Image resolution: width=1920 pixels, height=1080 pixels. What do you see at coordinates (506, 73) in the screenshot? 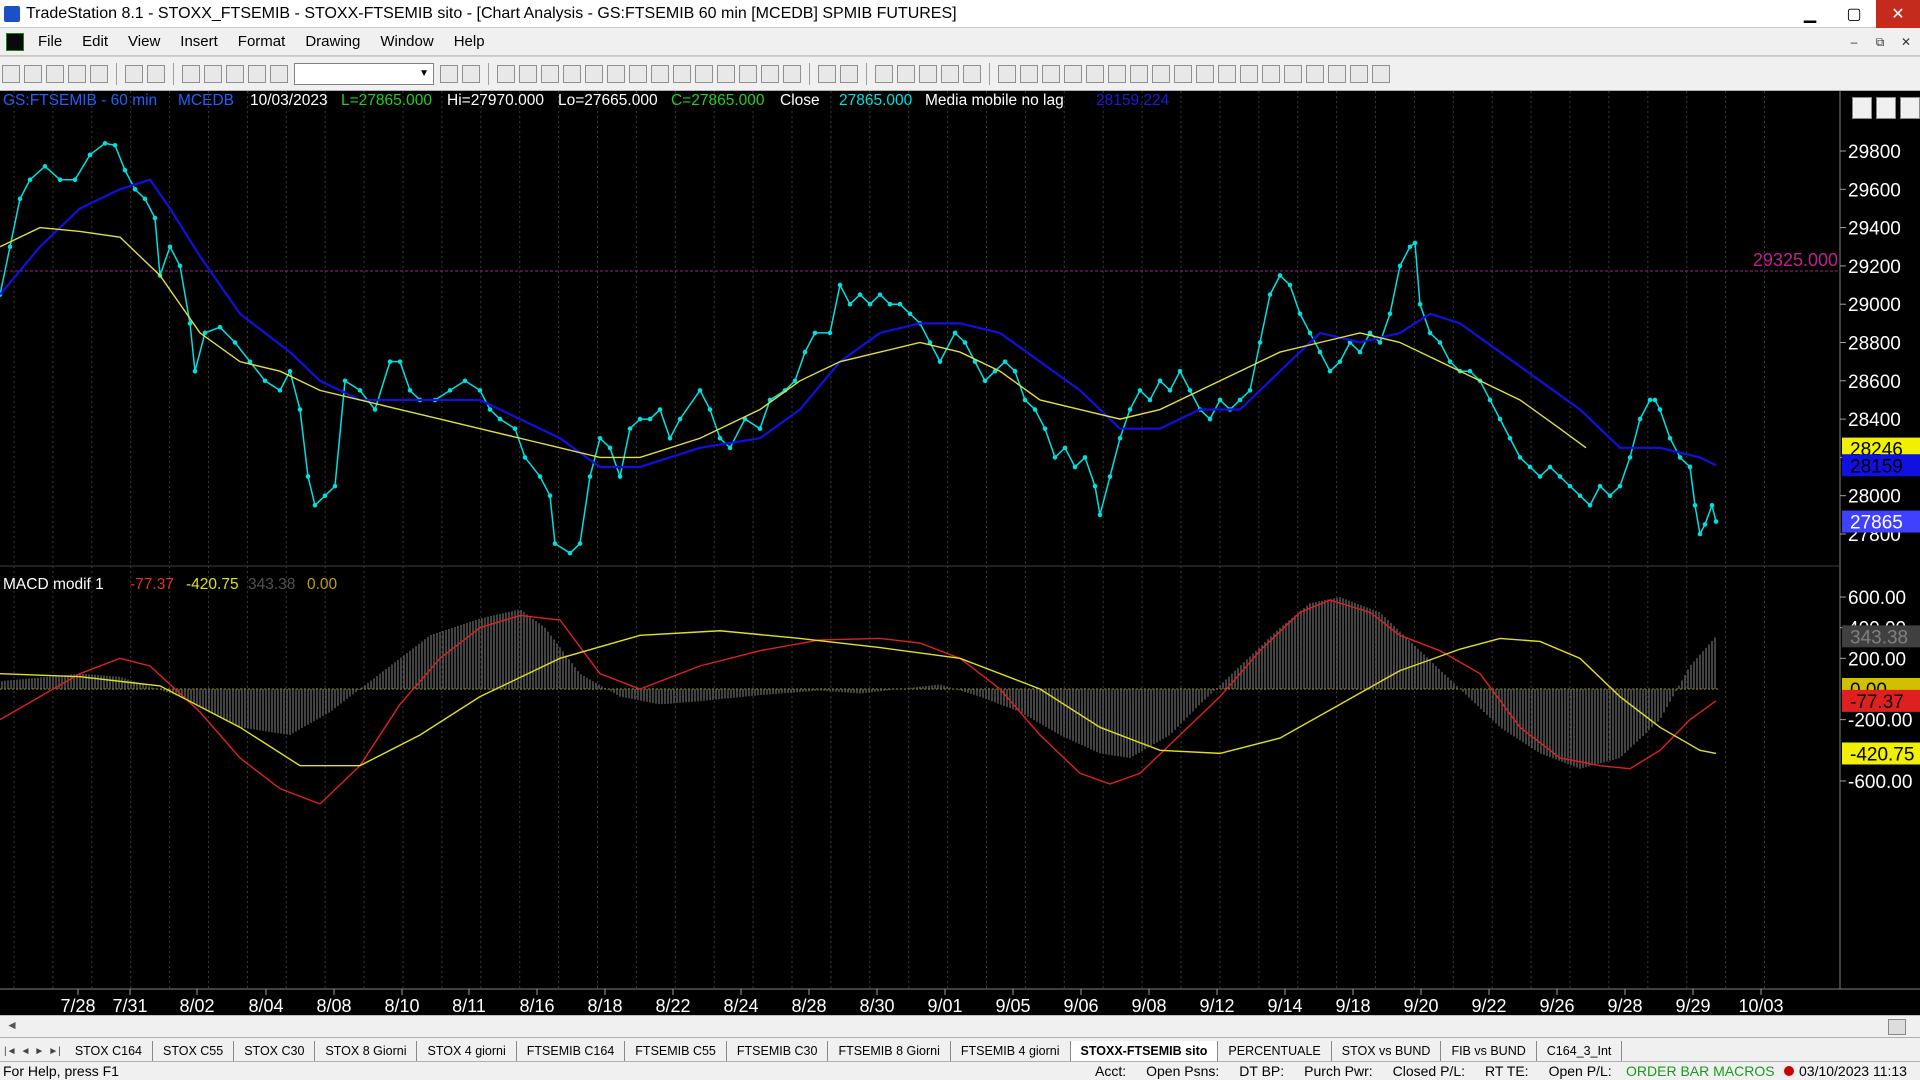
I see `bar-chart-icon` at bounding box center [506, 73].